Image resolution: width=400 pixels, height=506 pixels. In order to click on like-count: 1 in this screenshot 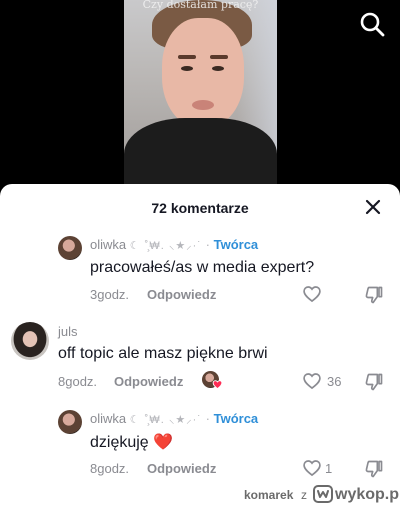, I will do `click(329, 468)`.